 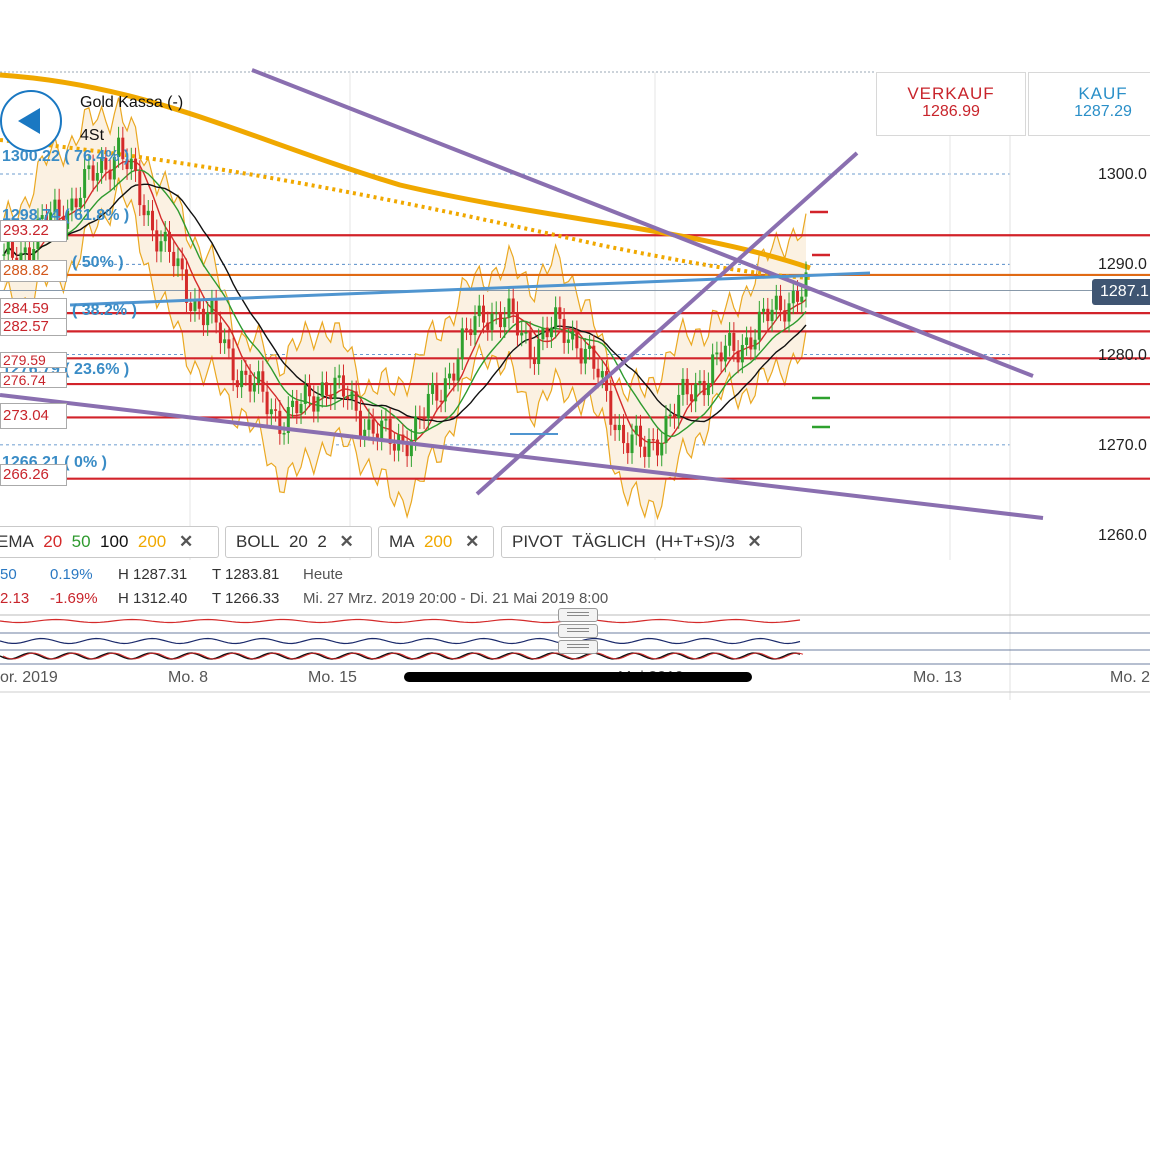 I want to click on back-button, so click(x=31, y=121).